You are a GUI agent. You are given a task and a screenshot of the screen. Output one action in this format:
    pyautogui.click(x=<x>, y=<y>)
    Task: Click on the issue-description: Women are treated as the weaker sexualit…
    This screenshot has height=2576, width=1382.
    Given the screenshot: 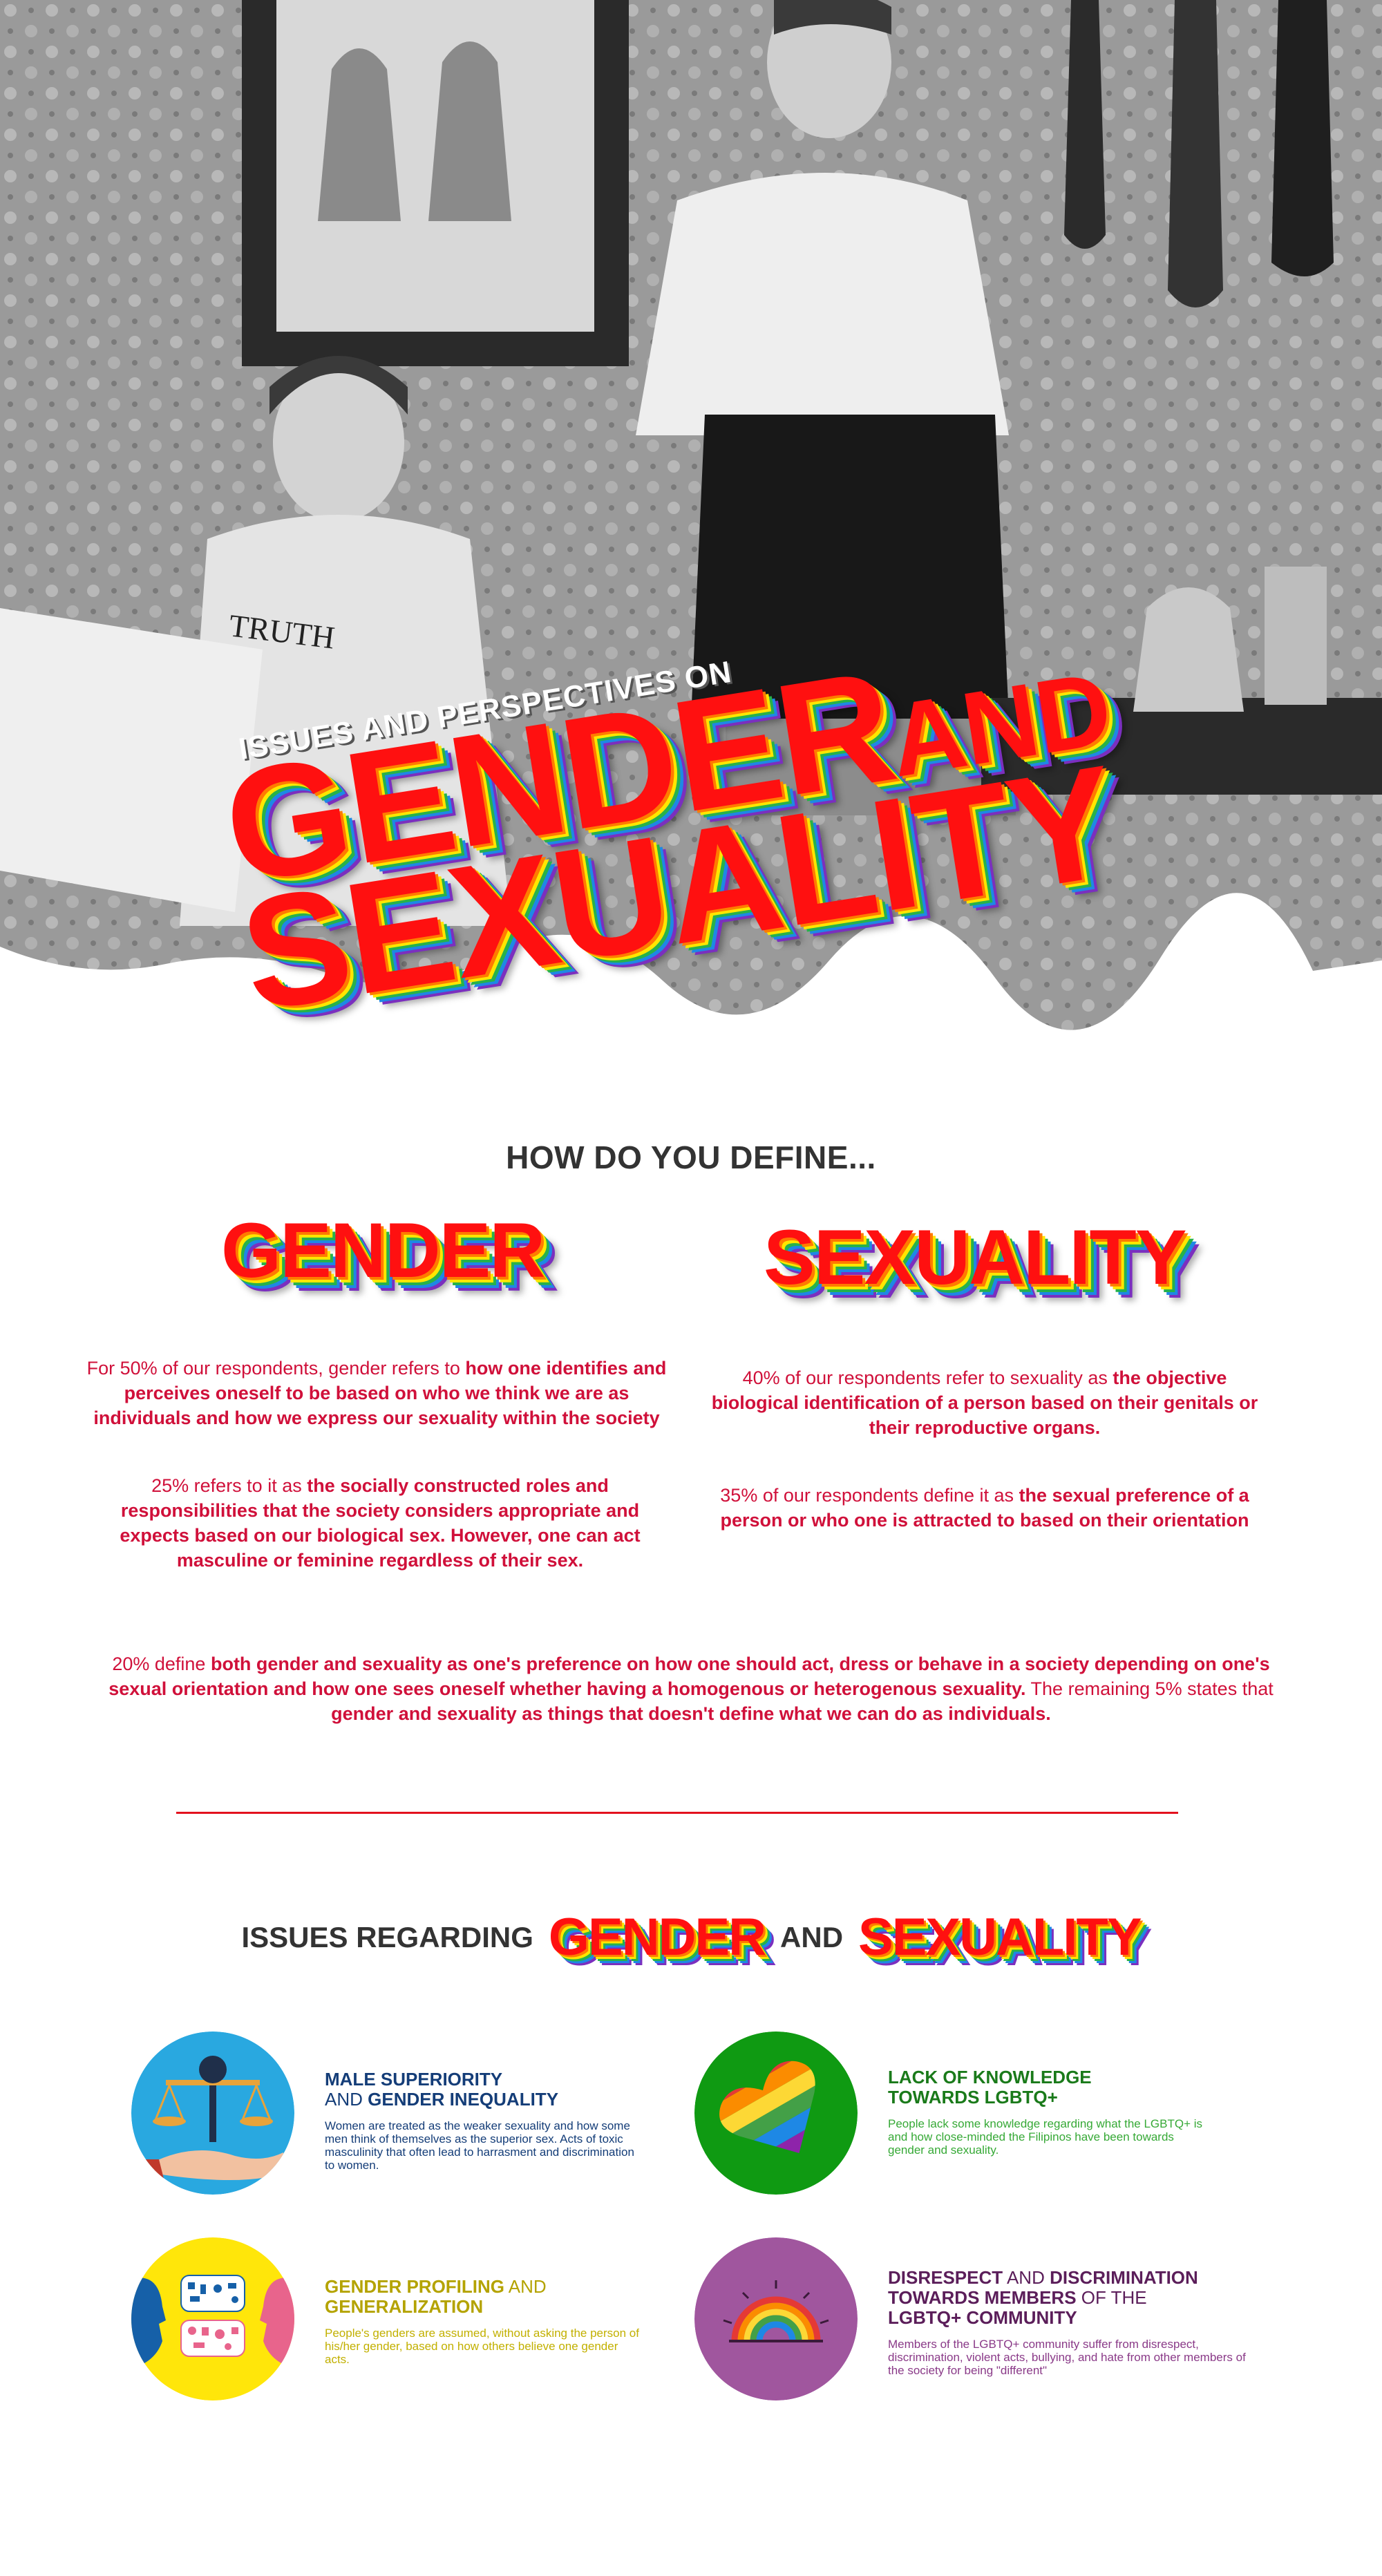 What is the action you would take?
    pyautogui.click(x=479, y=2145)
    